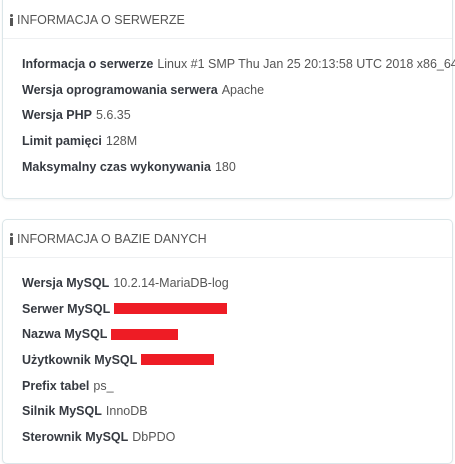 This screenshot has width=455, height=464. What do you see at coordinates (237, 411) in the screenshot?
I see `mysql-engine-row: Silnik MySQL InnoDB` at bounding box center [237, 411].